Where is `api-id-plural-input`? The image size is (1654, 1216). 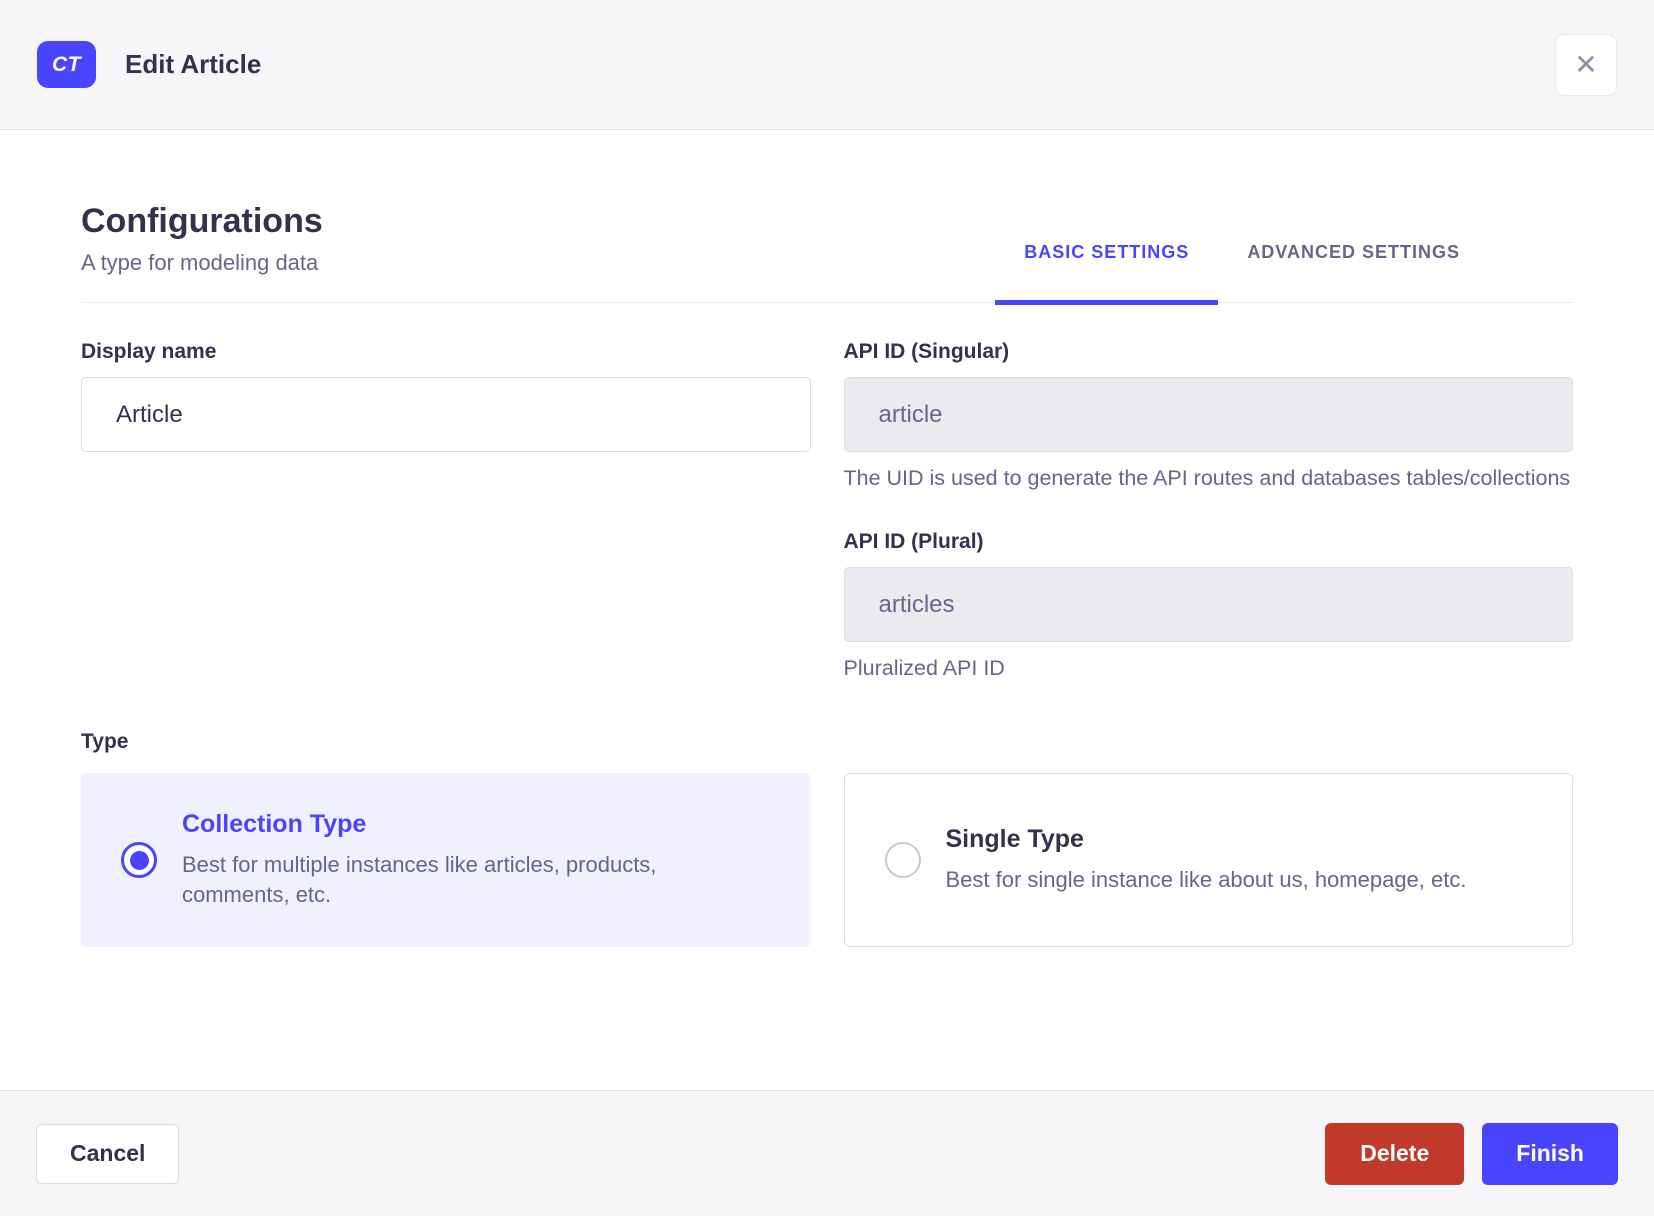
api-id-plural-input is located at coordinates (1208, 605).